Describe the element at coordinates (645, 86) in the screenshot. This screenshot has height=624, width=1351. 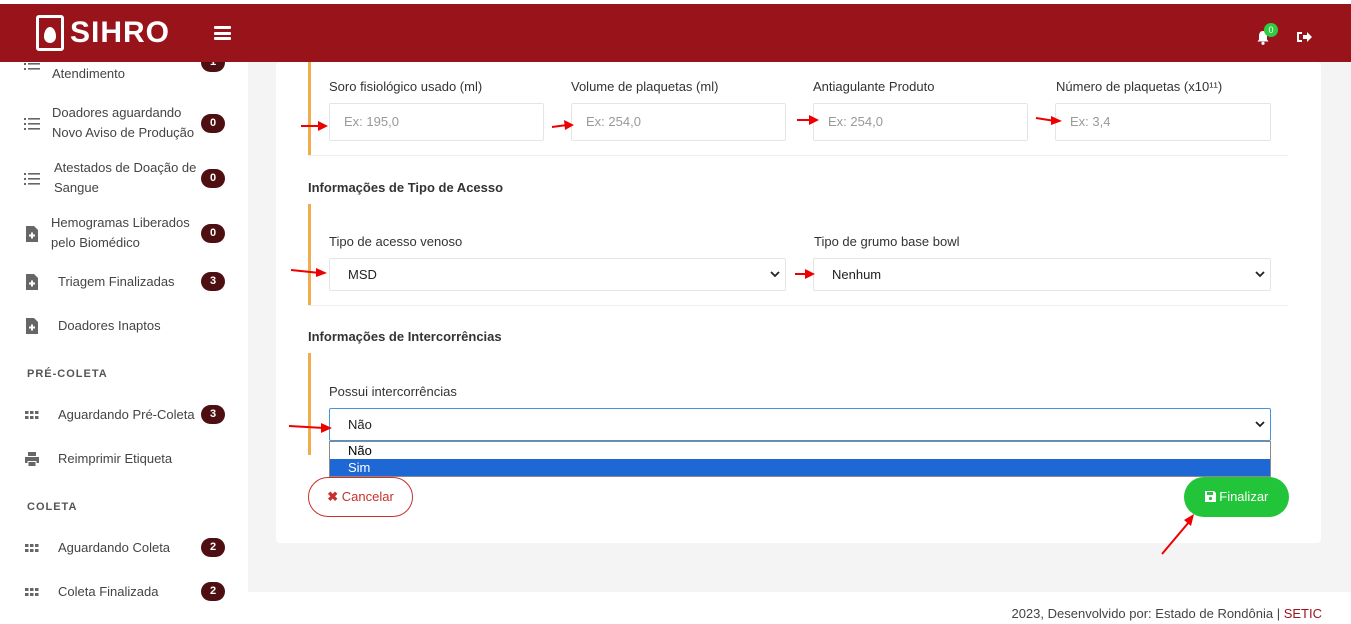
I see `field-label: Volume de plaquetas (ml)` at that location.